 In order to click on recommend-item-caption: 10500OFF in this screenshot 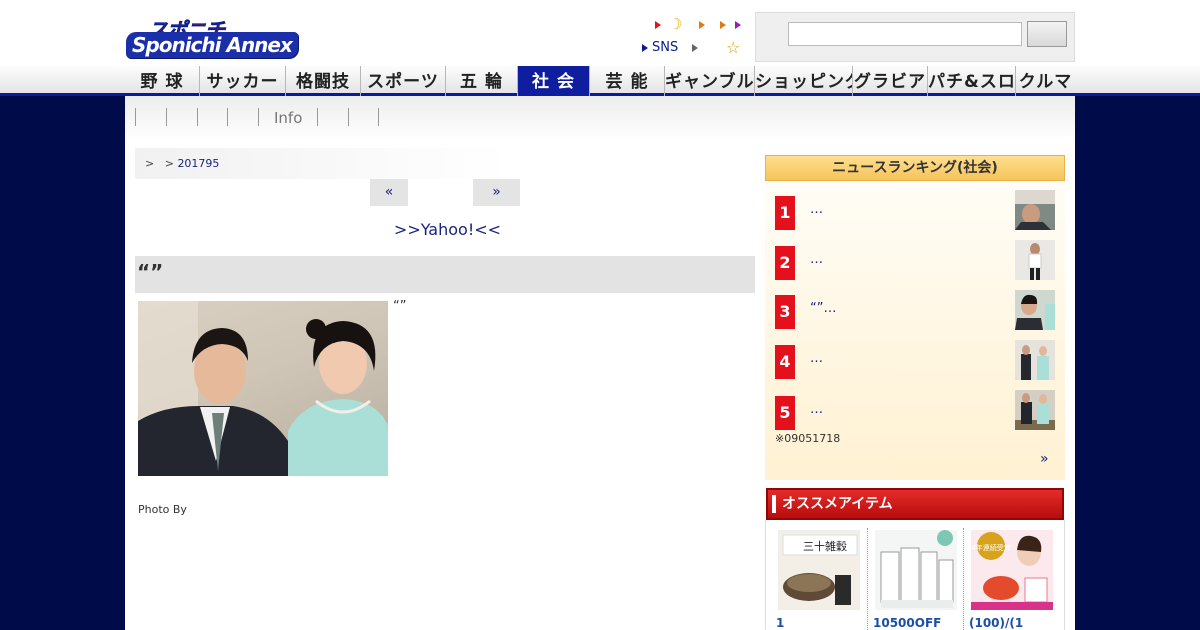, I will do `click(907, 623)`.